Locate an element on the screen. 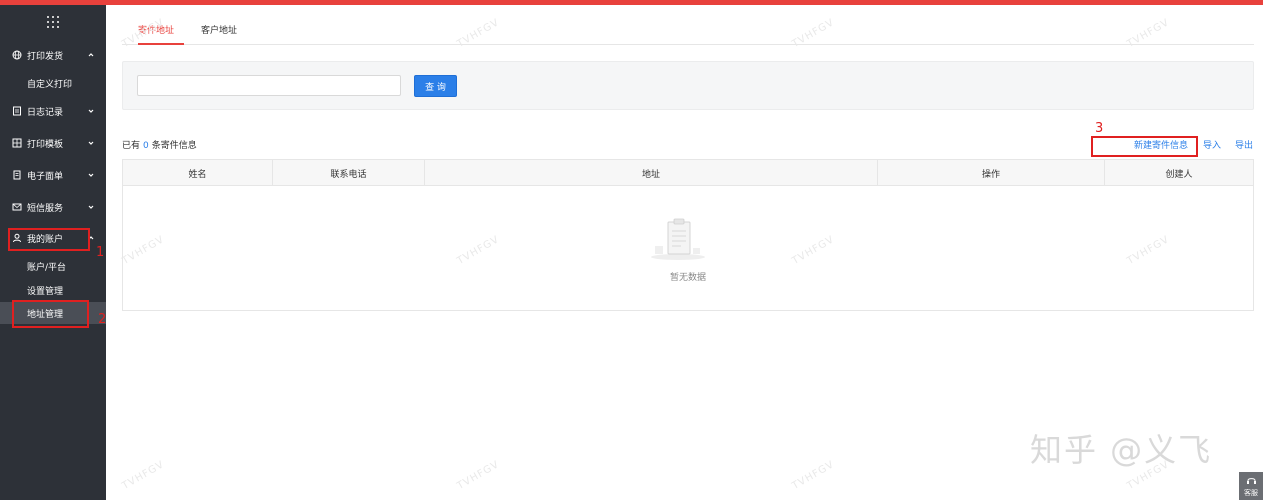 Image resolution: width=1263 pixels, height=500 pixels. export-link: 导出 is located at coordinates (1244, 144).